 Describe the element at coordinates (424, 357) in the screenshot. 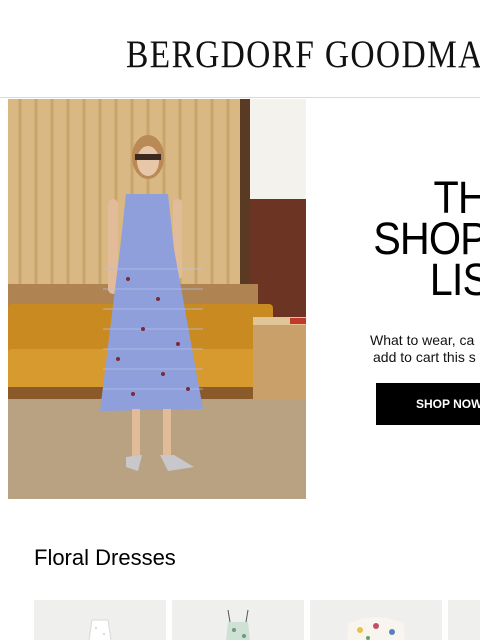

I see `hero-subtitle-line: add to cart this s` at that location.